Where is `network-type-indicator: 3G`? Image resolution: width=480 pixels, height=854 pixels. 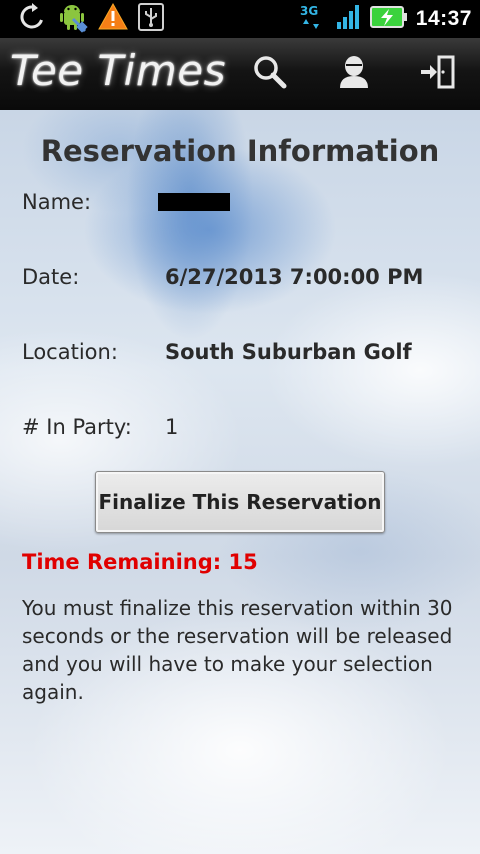
network-type-indicator: 3G is located at coordinates (313, 19).